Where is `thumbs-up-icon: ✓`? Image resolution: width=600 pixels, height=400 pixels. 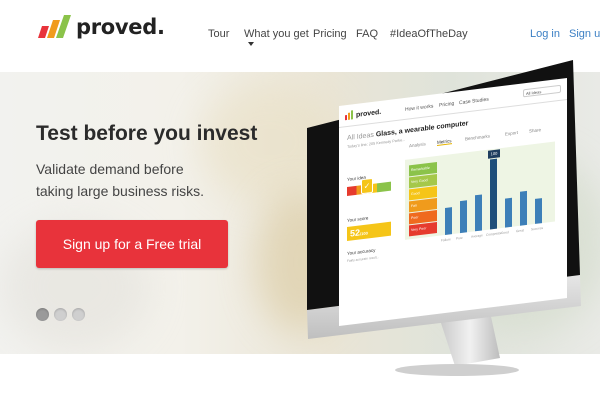
thumbs-up-icon: ✓ is located at coordinates (367, 186).